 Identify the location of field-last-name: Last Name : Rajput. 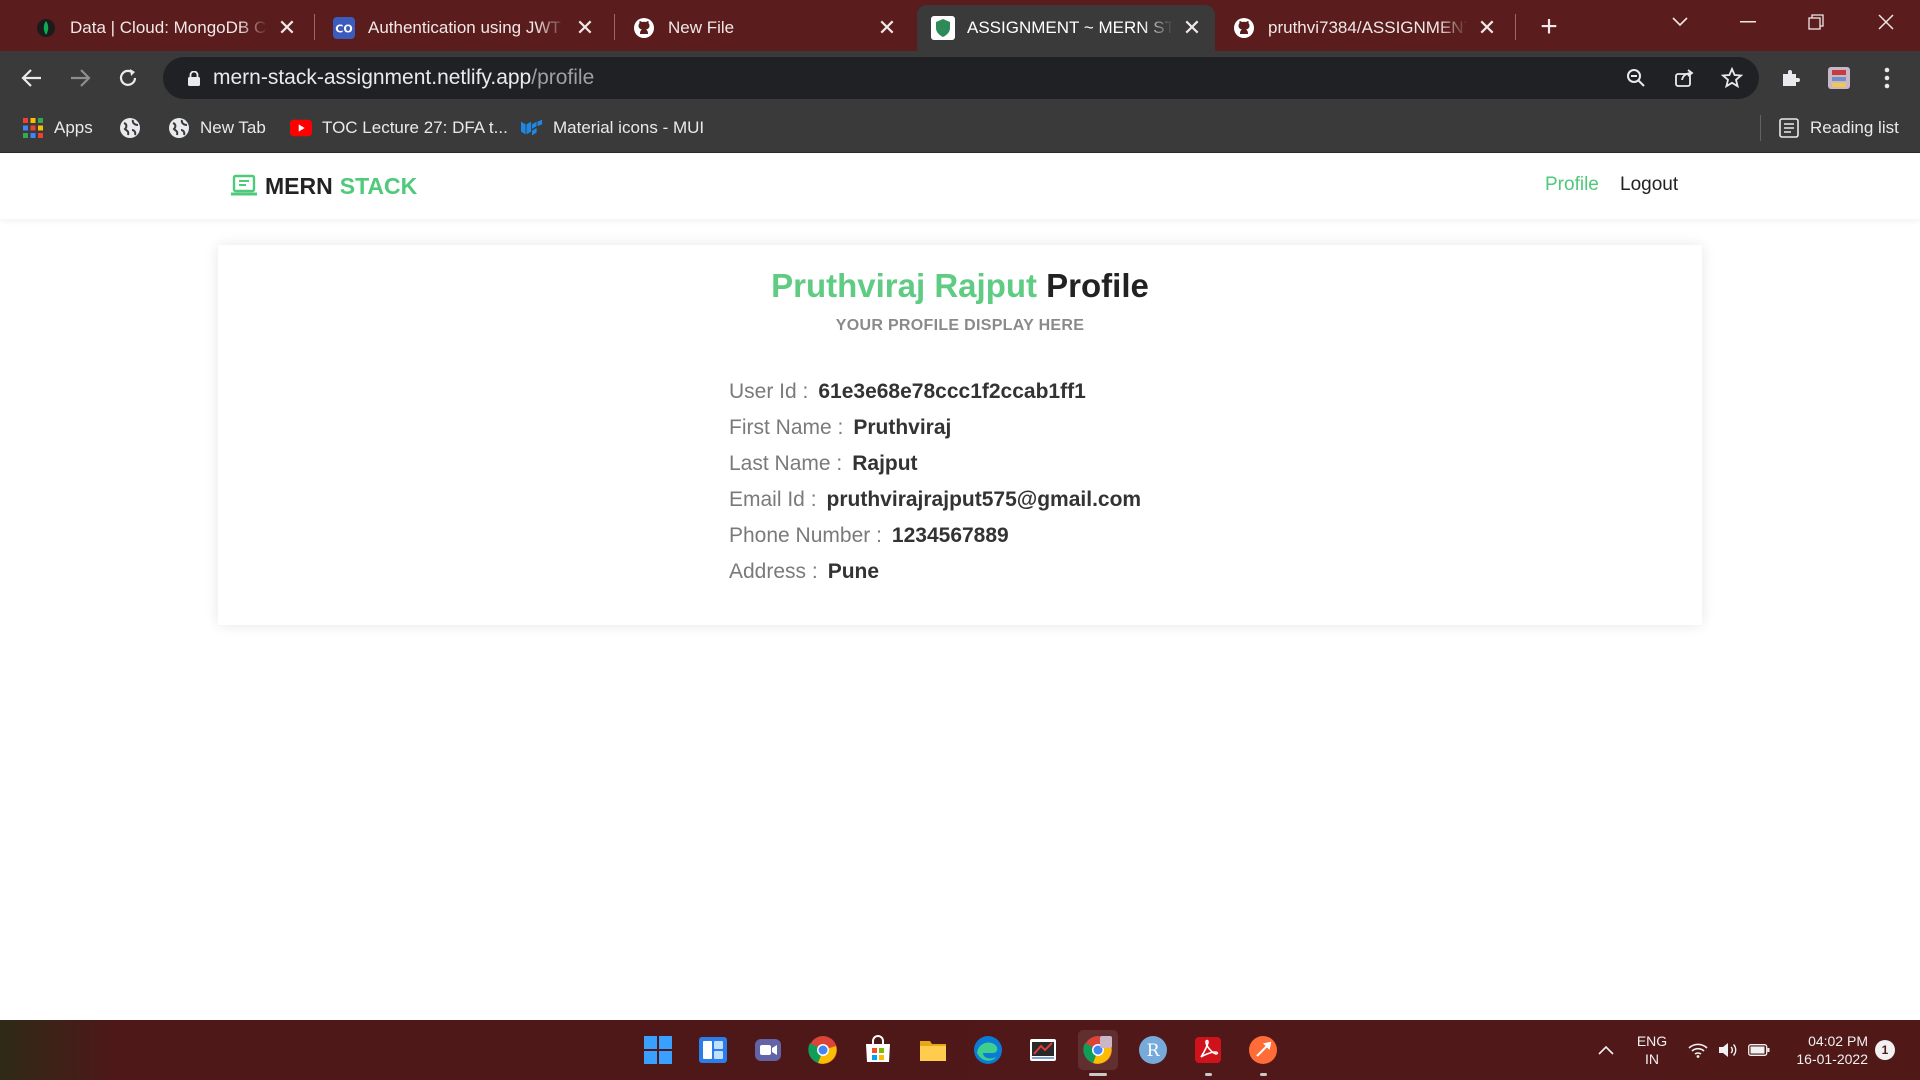
(935, 464).